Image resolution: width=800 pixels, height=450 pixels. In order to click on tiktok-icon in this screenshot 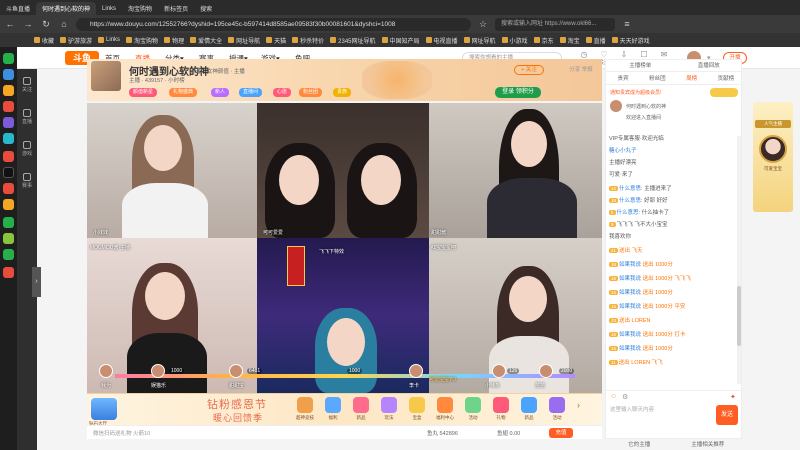, I will do `click(8, 172)`.